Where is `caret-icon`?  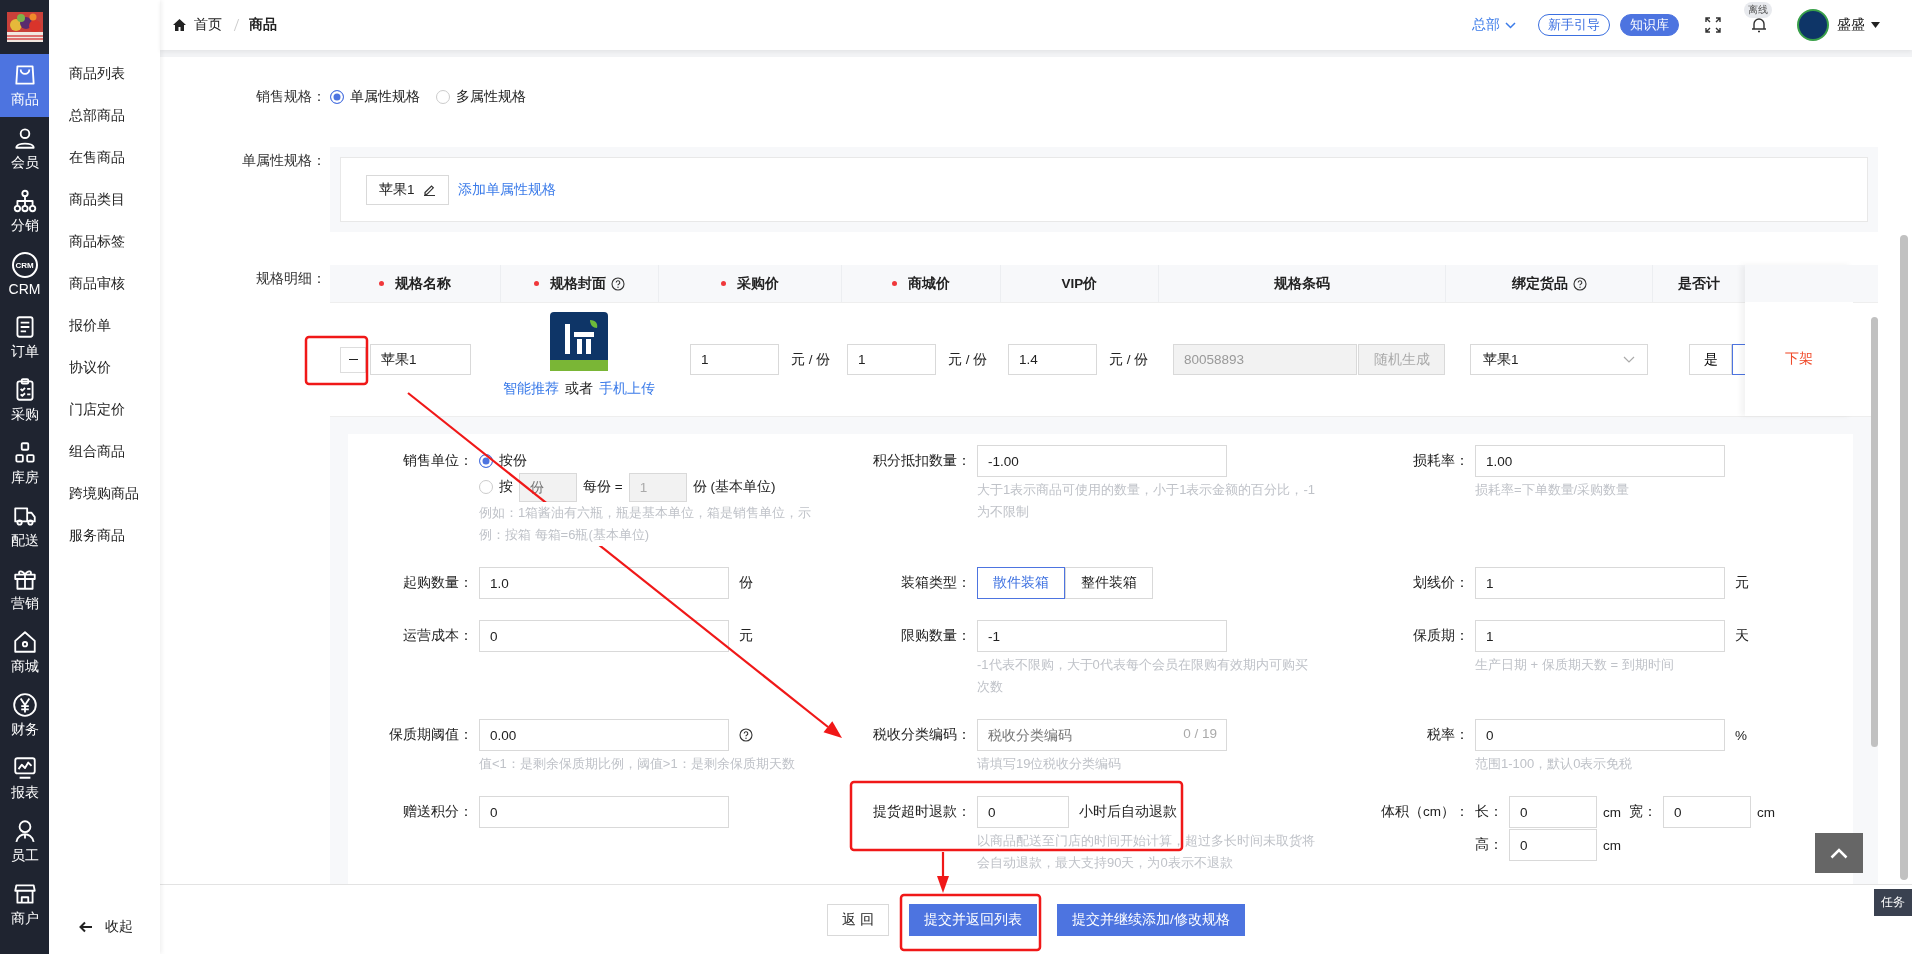
caret-icon is located at coordinates (1875, 25).